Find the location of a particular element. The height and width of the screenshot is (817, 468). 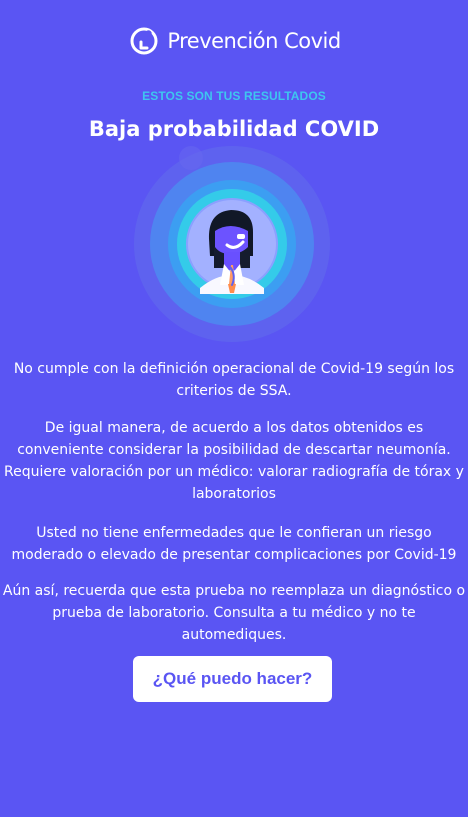

doctor-illustration is located at coordinates (232, 244).